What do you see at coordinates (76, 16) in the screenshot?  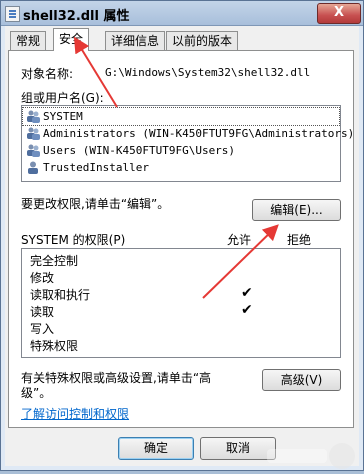 I see `window-title: shell32.dll 属性` at bounding box center [76, 16].